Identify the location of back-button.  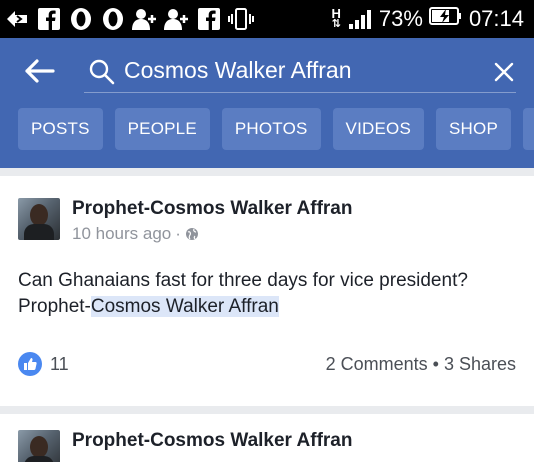
(40, 71).